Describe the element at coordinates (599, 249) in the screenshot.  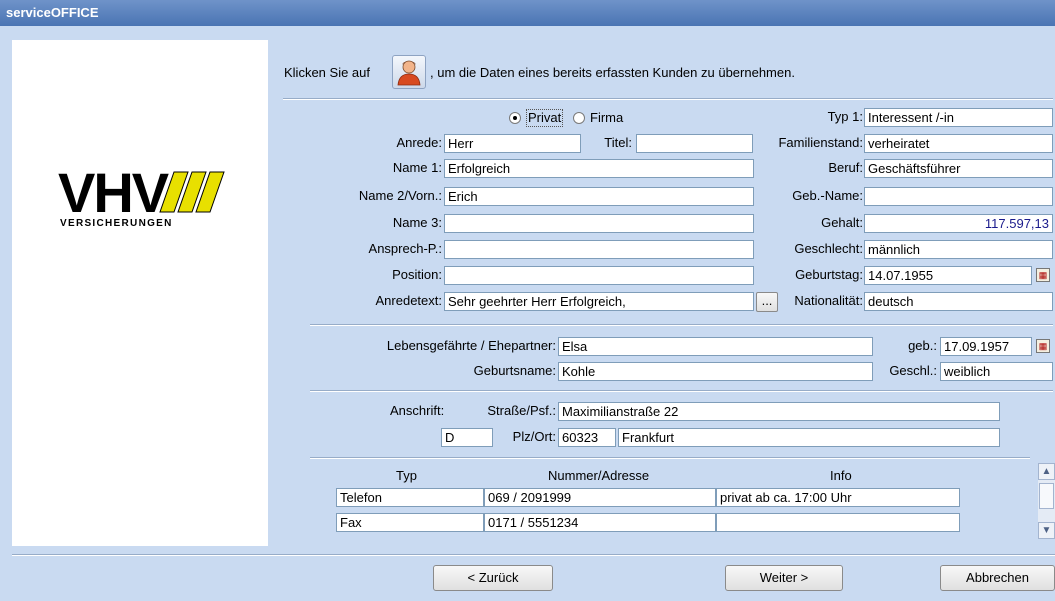
I see `ansprech-field` at that location.